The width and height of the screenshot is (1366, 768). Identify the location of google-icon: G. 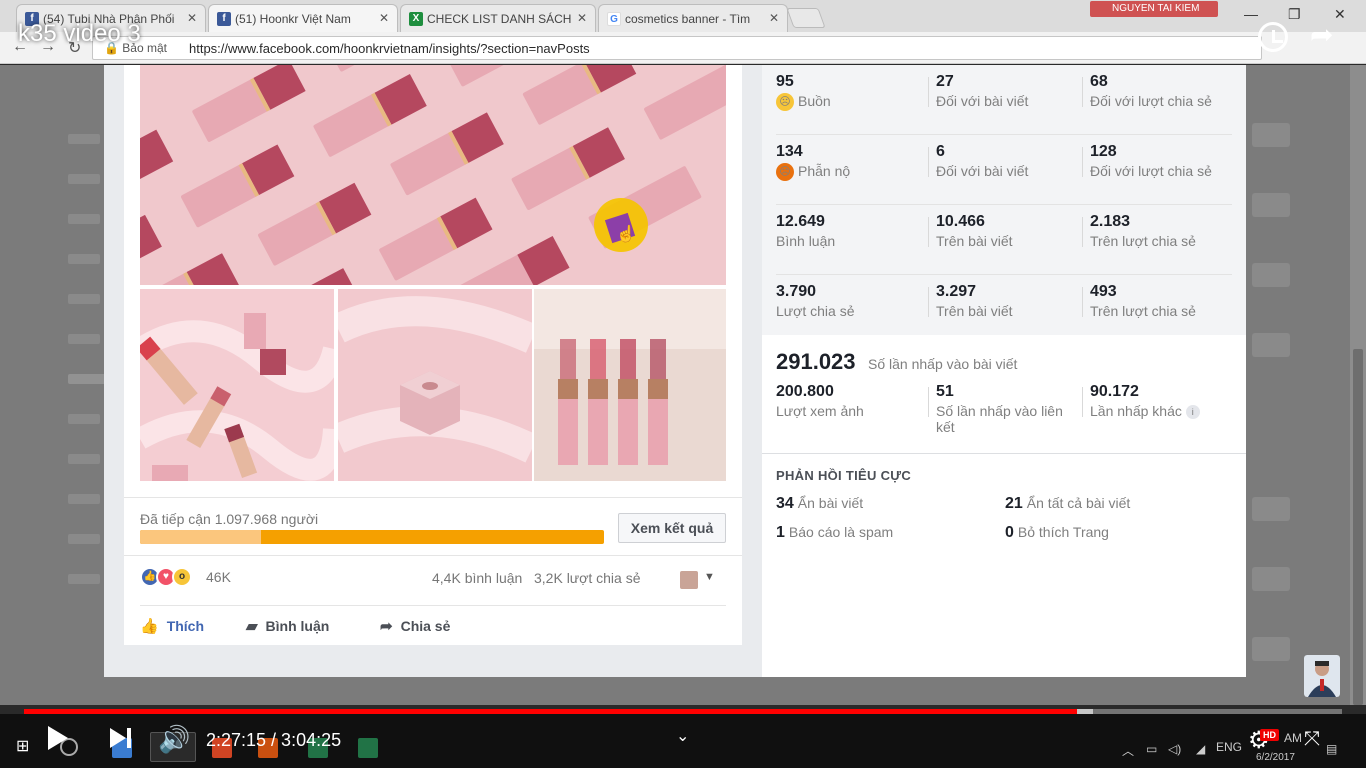
(614, 19).